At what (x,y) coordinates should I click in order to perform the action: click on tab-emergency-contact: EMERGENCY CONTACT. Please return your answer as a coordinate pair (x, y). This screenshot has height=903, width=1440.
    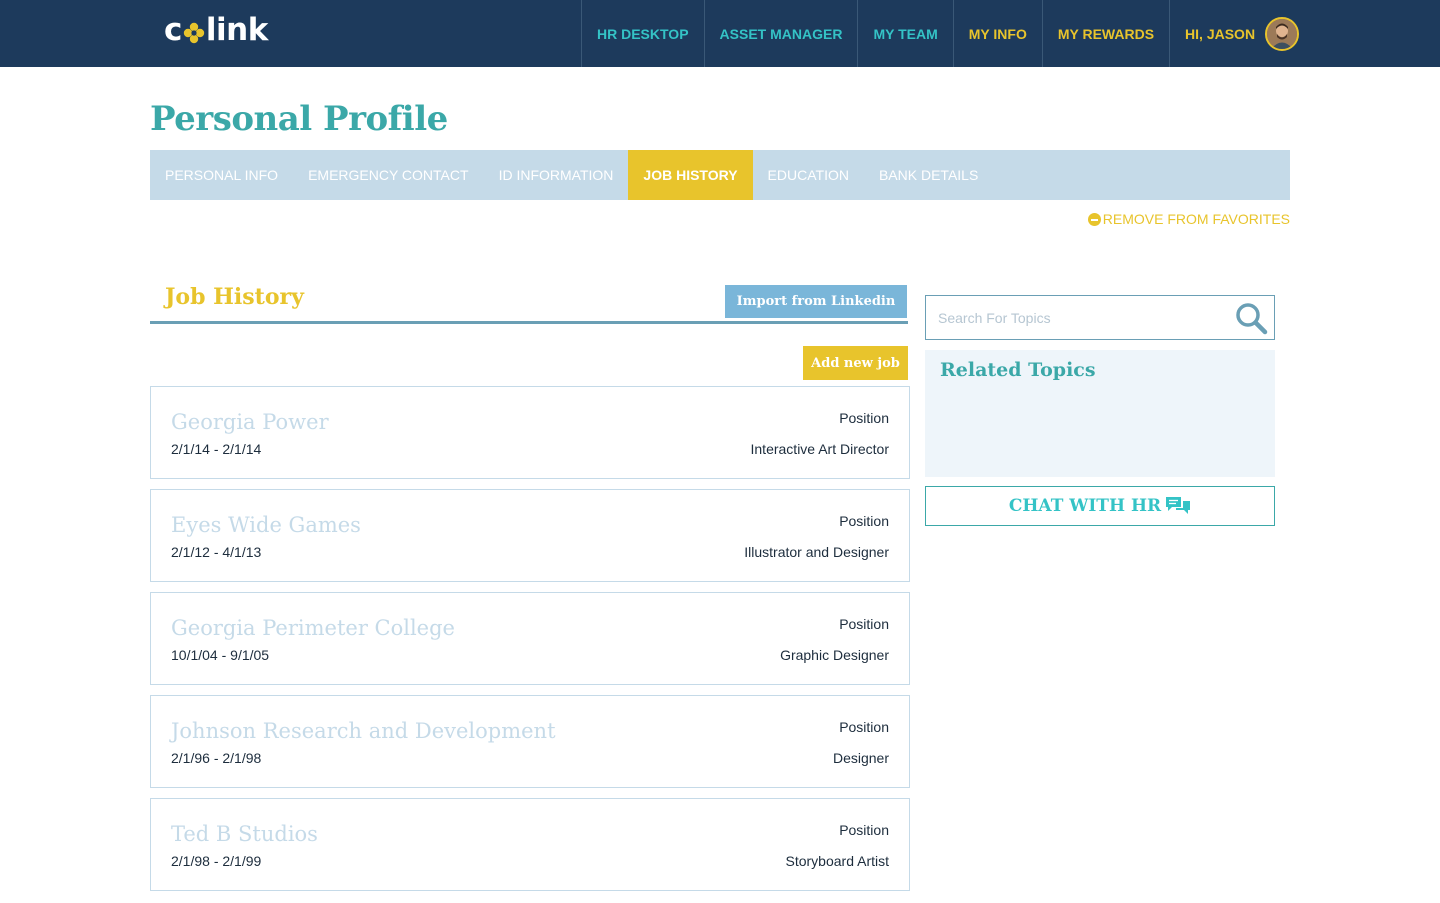
    Looking at the image, I should click on (388, 175).